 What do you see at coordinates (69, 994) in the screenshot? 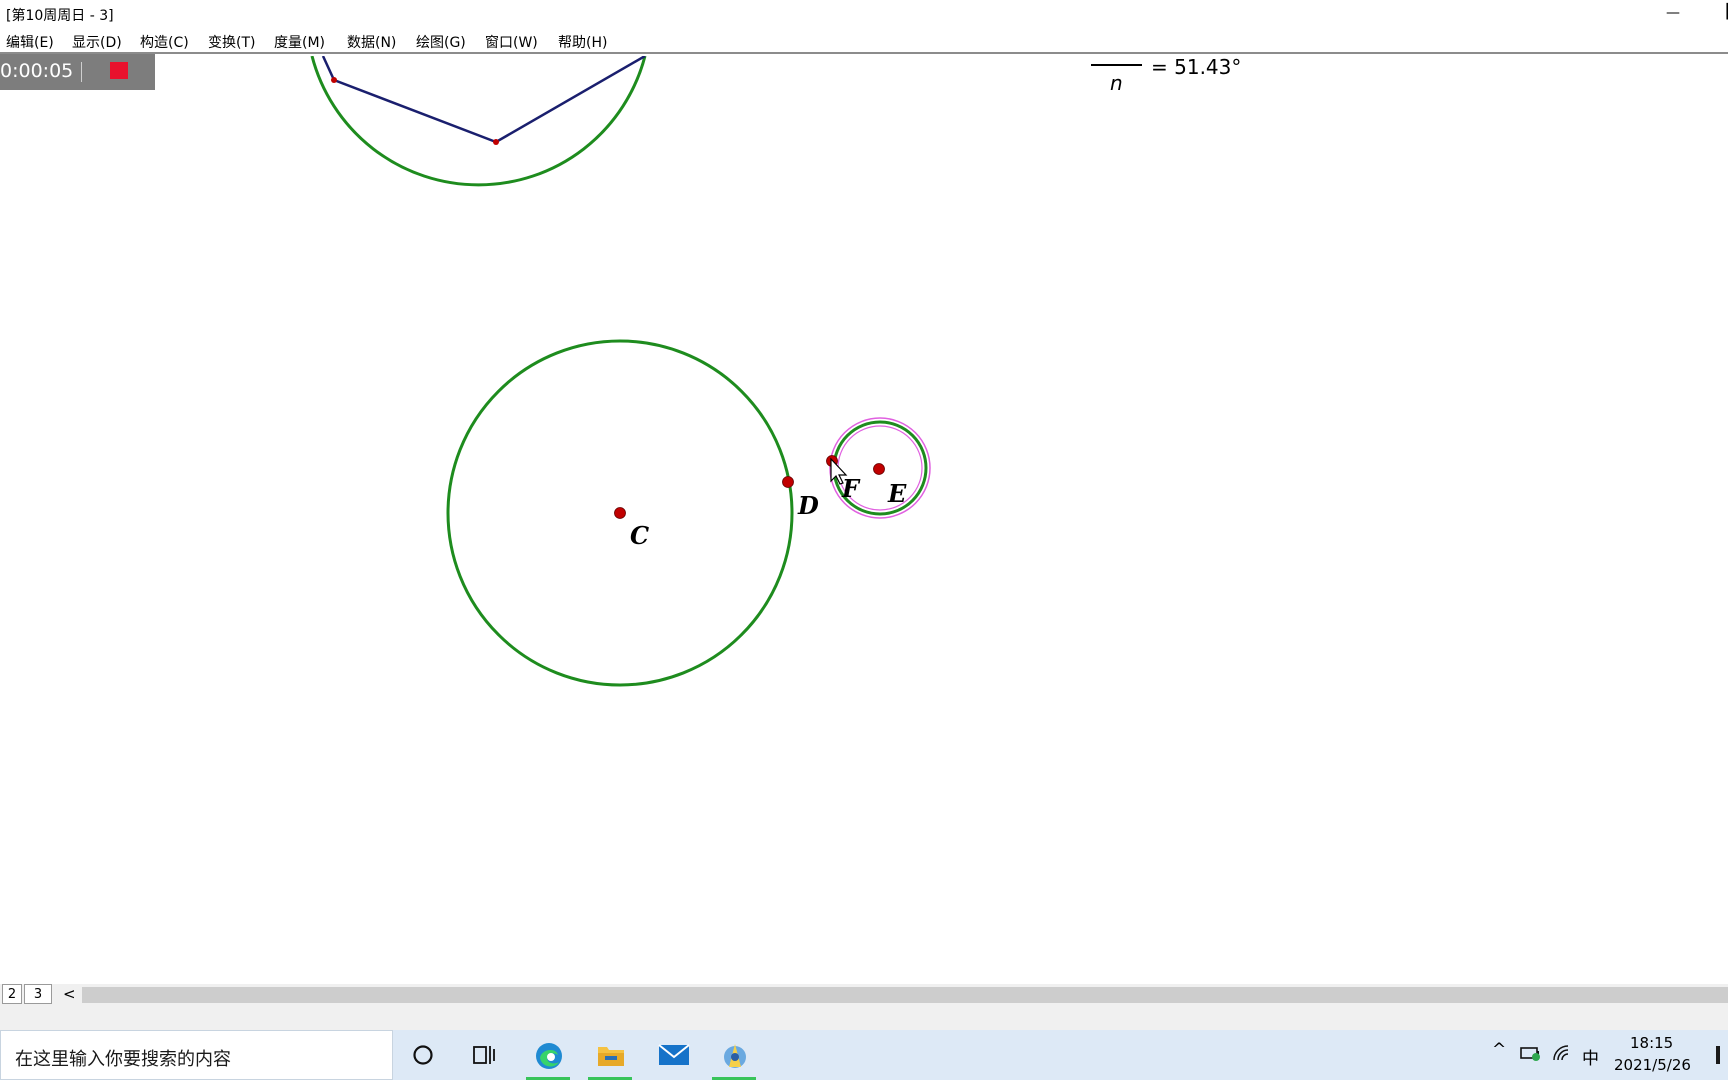
I see `scroll-left-icon: <` at bounding box center [69, 994].